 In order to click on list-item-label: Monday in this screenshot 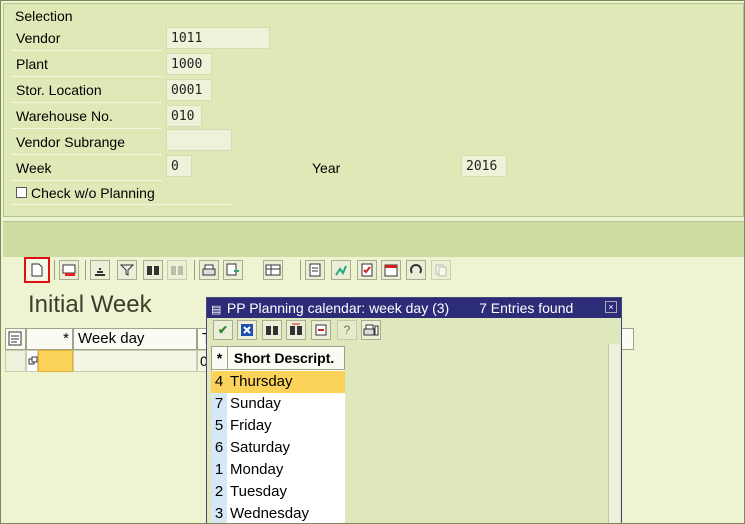, I will do `click(257, 469)`.